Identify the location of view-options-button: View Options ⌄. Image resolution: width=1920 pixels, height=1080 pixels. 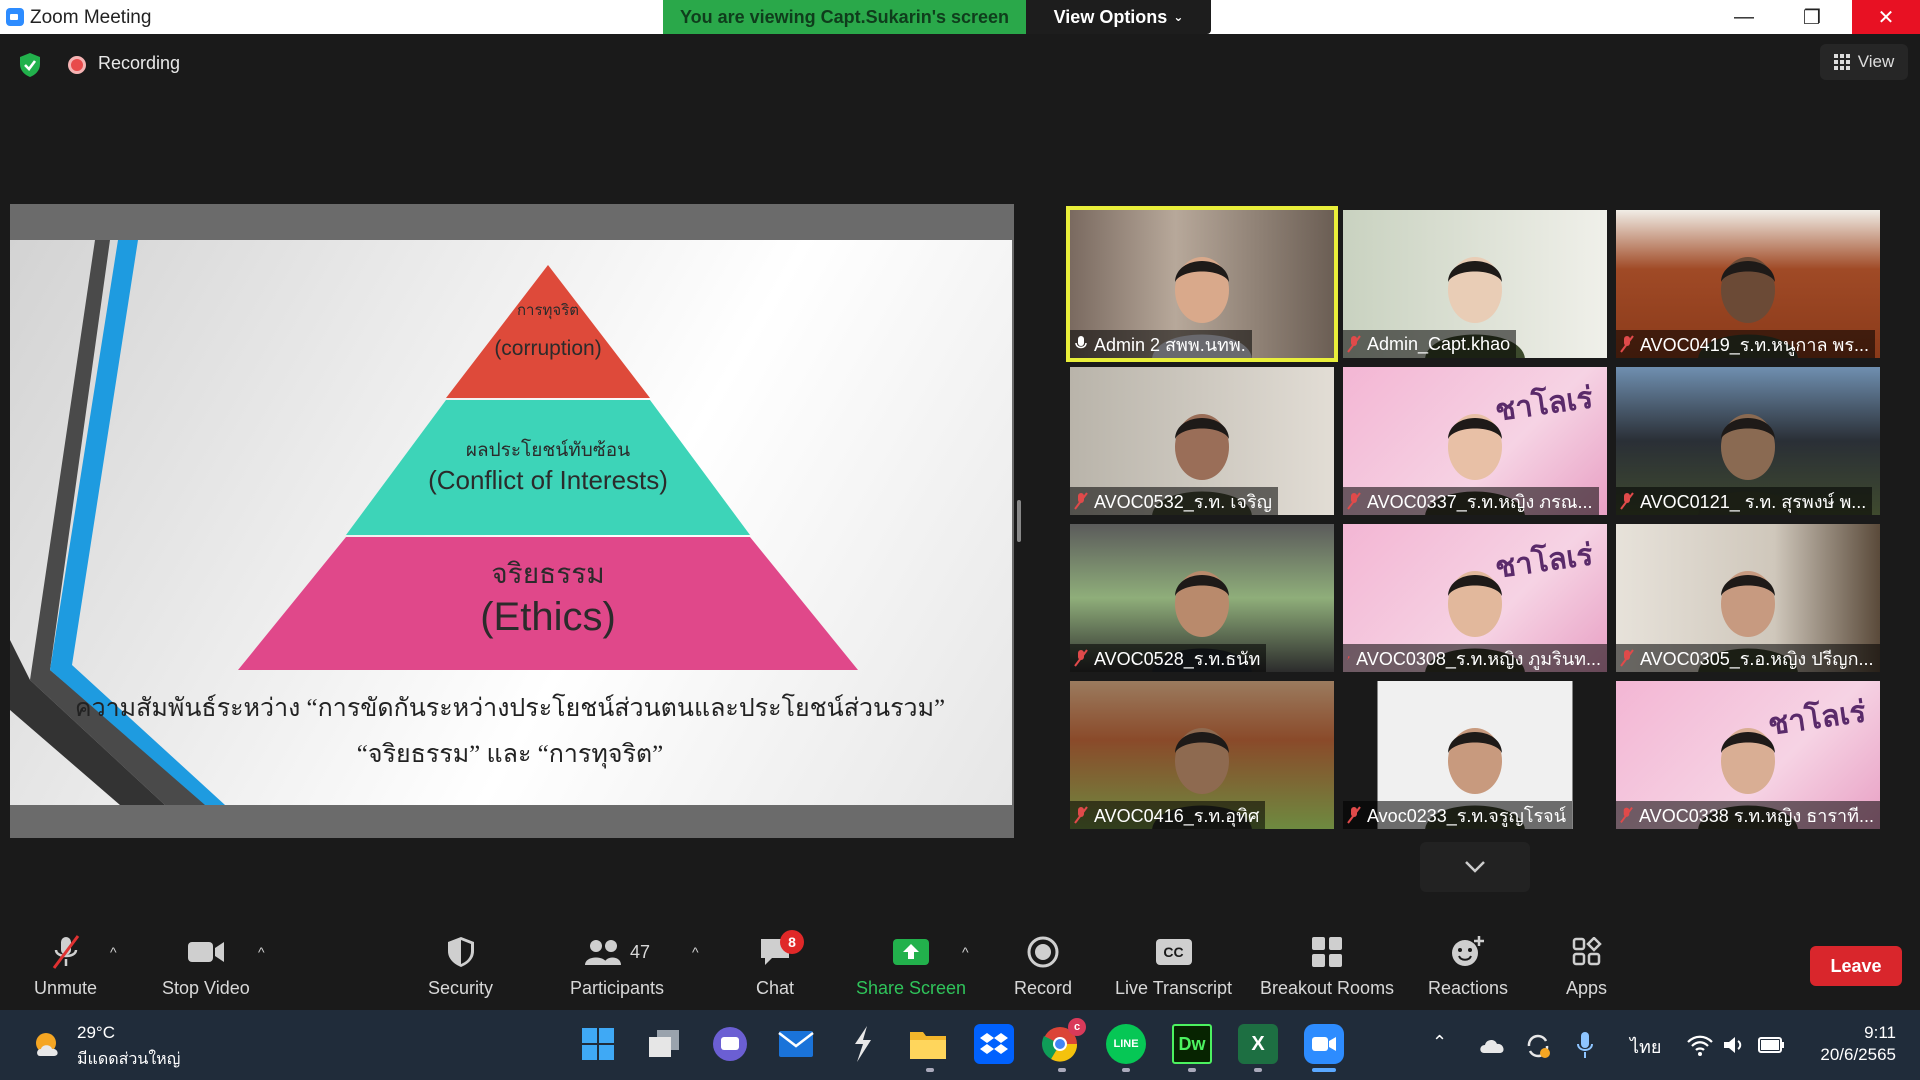
(1118, 17).